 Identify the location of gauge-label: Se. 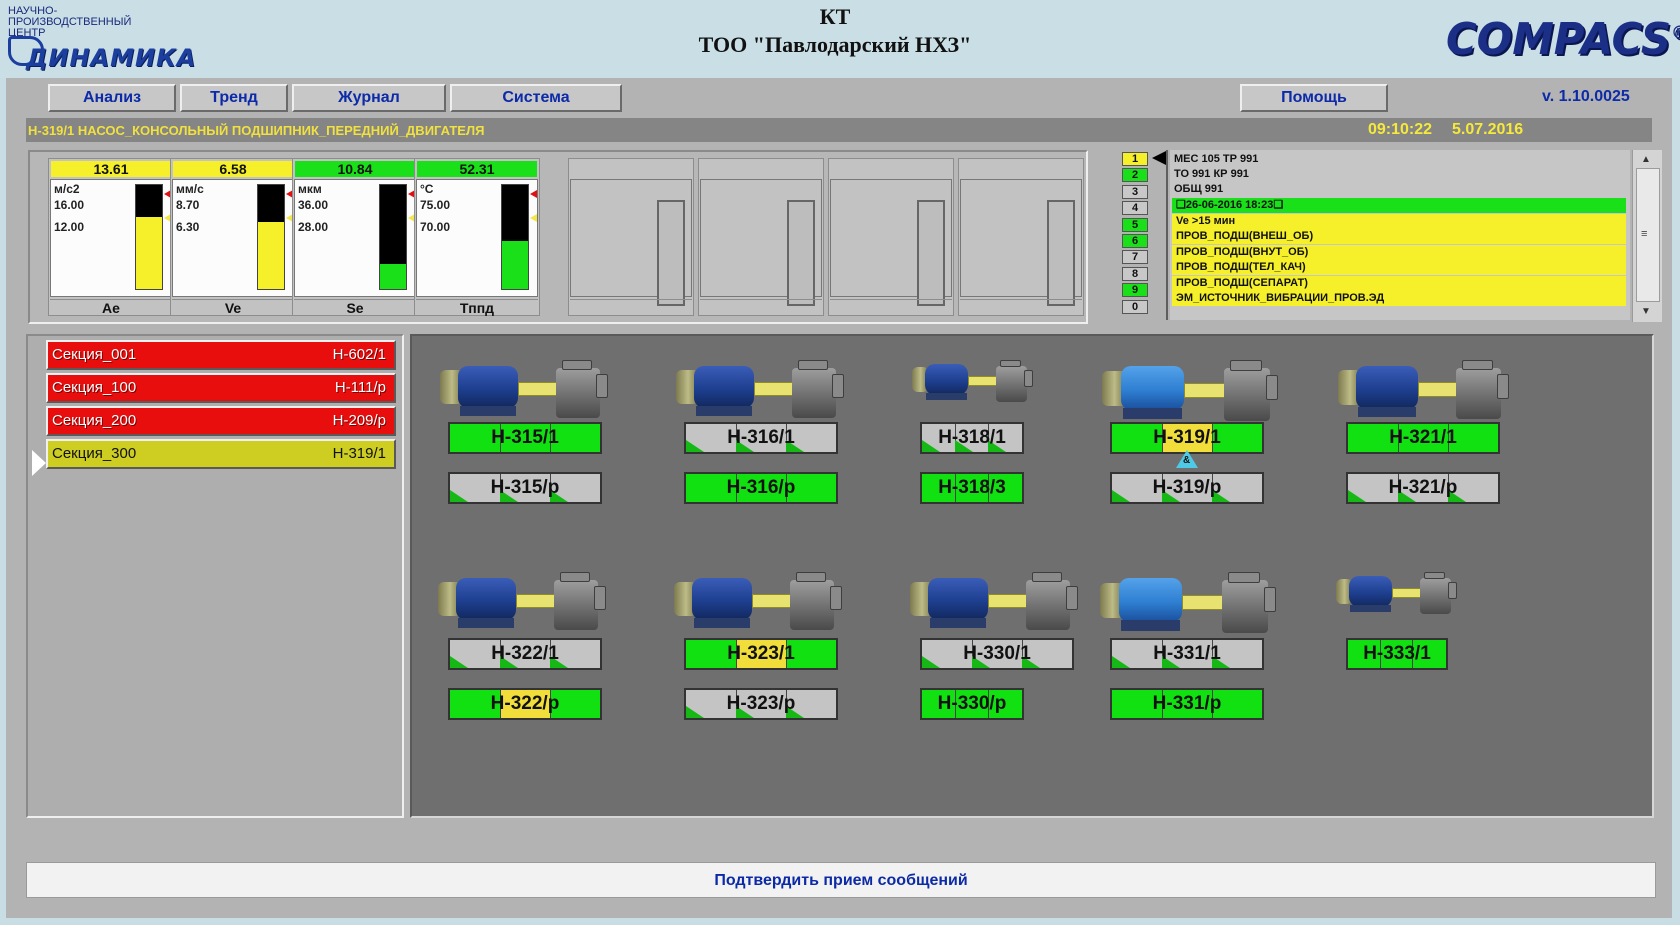
(355, 307).